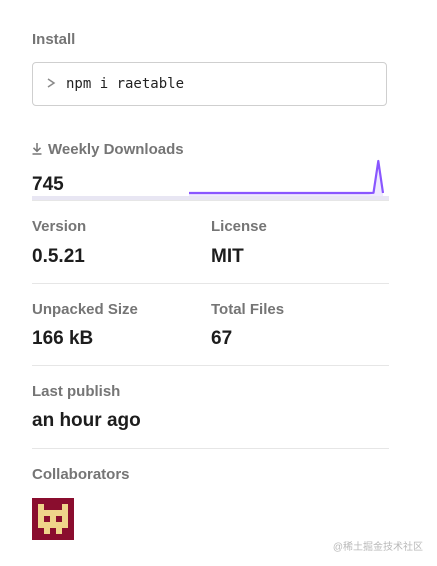 The height and width of the screenshot is (566, 437). What do you see at coordinates (81, 474) in the screenshot?
I see `collaborators-label: Collaborators` at bounding box center [81, 474].